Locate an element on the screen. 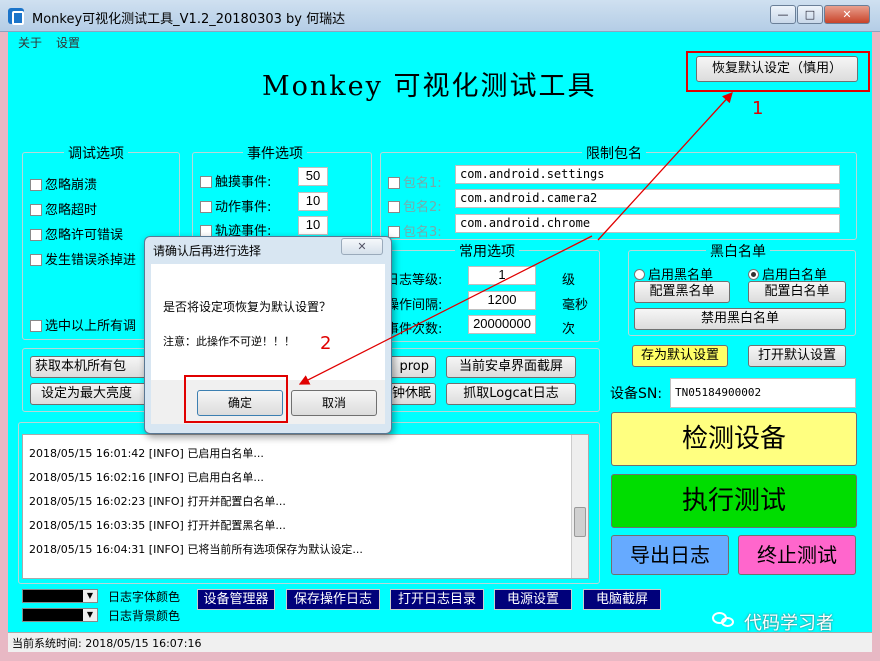 The height and width of the screenshot is (661, 880). arrow-to-restore is located at coordinates (665, 166).